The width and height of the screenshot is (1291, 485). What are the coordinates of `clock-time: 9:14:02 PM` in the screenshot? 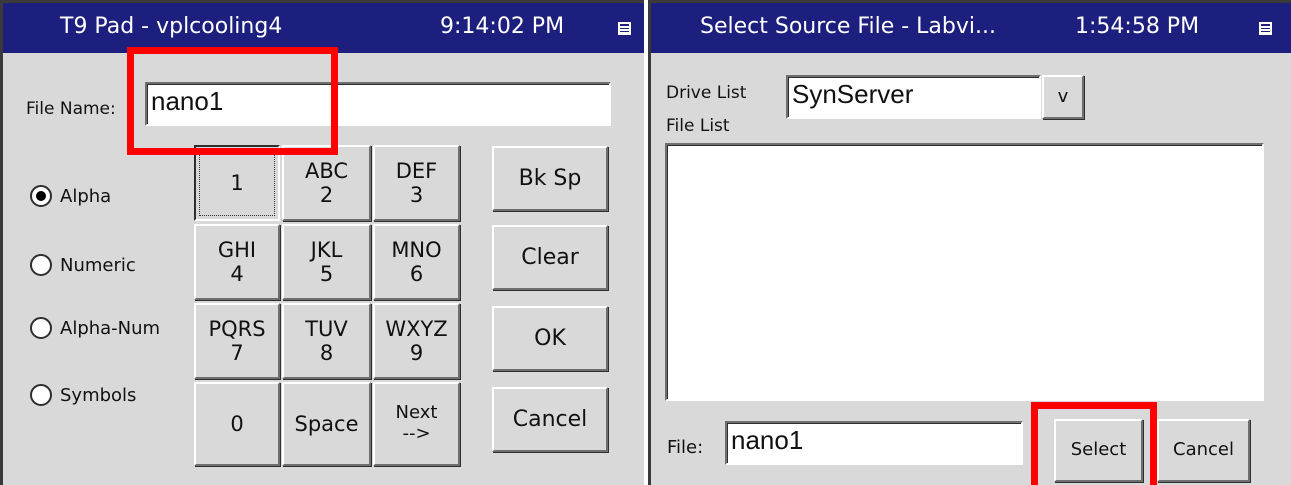 It's located at (502, 26).